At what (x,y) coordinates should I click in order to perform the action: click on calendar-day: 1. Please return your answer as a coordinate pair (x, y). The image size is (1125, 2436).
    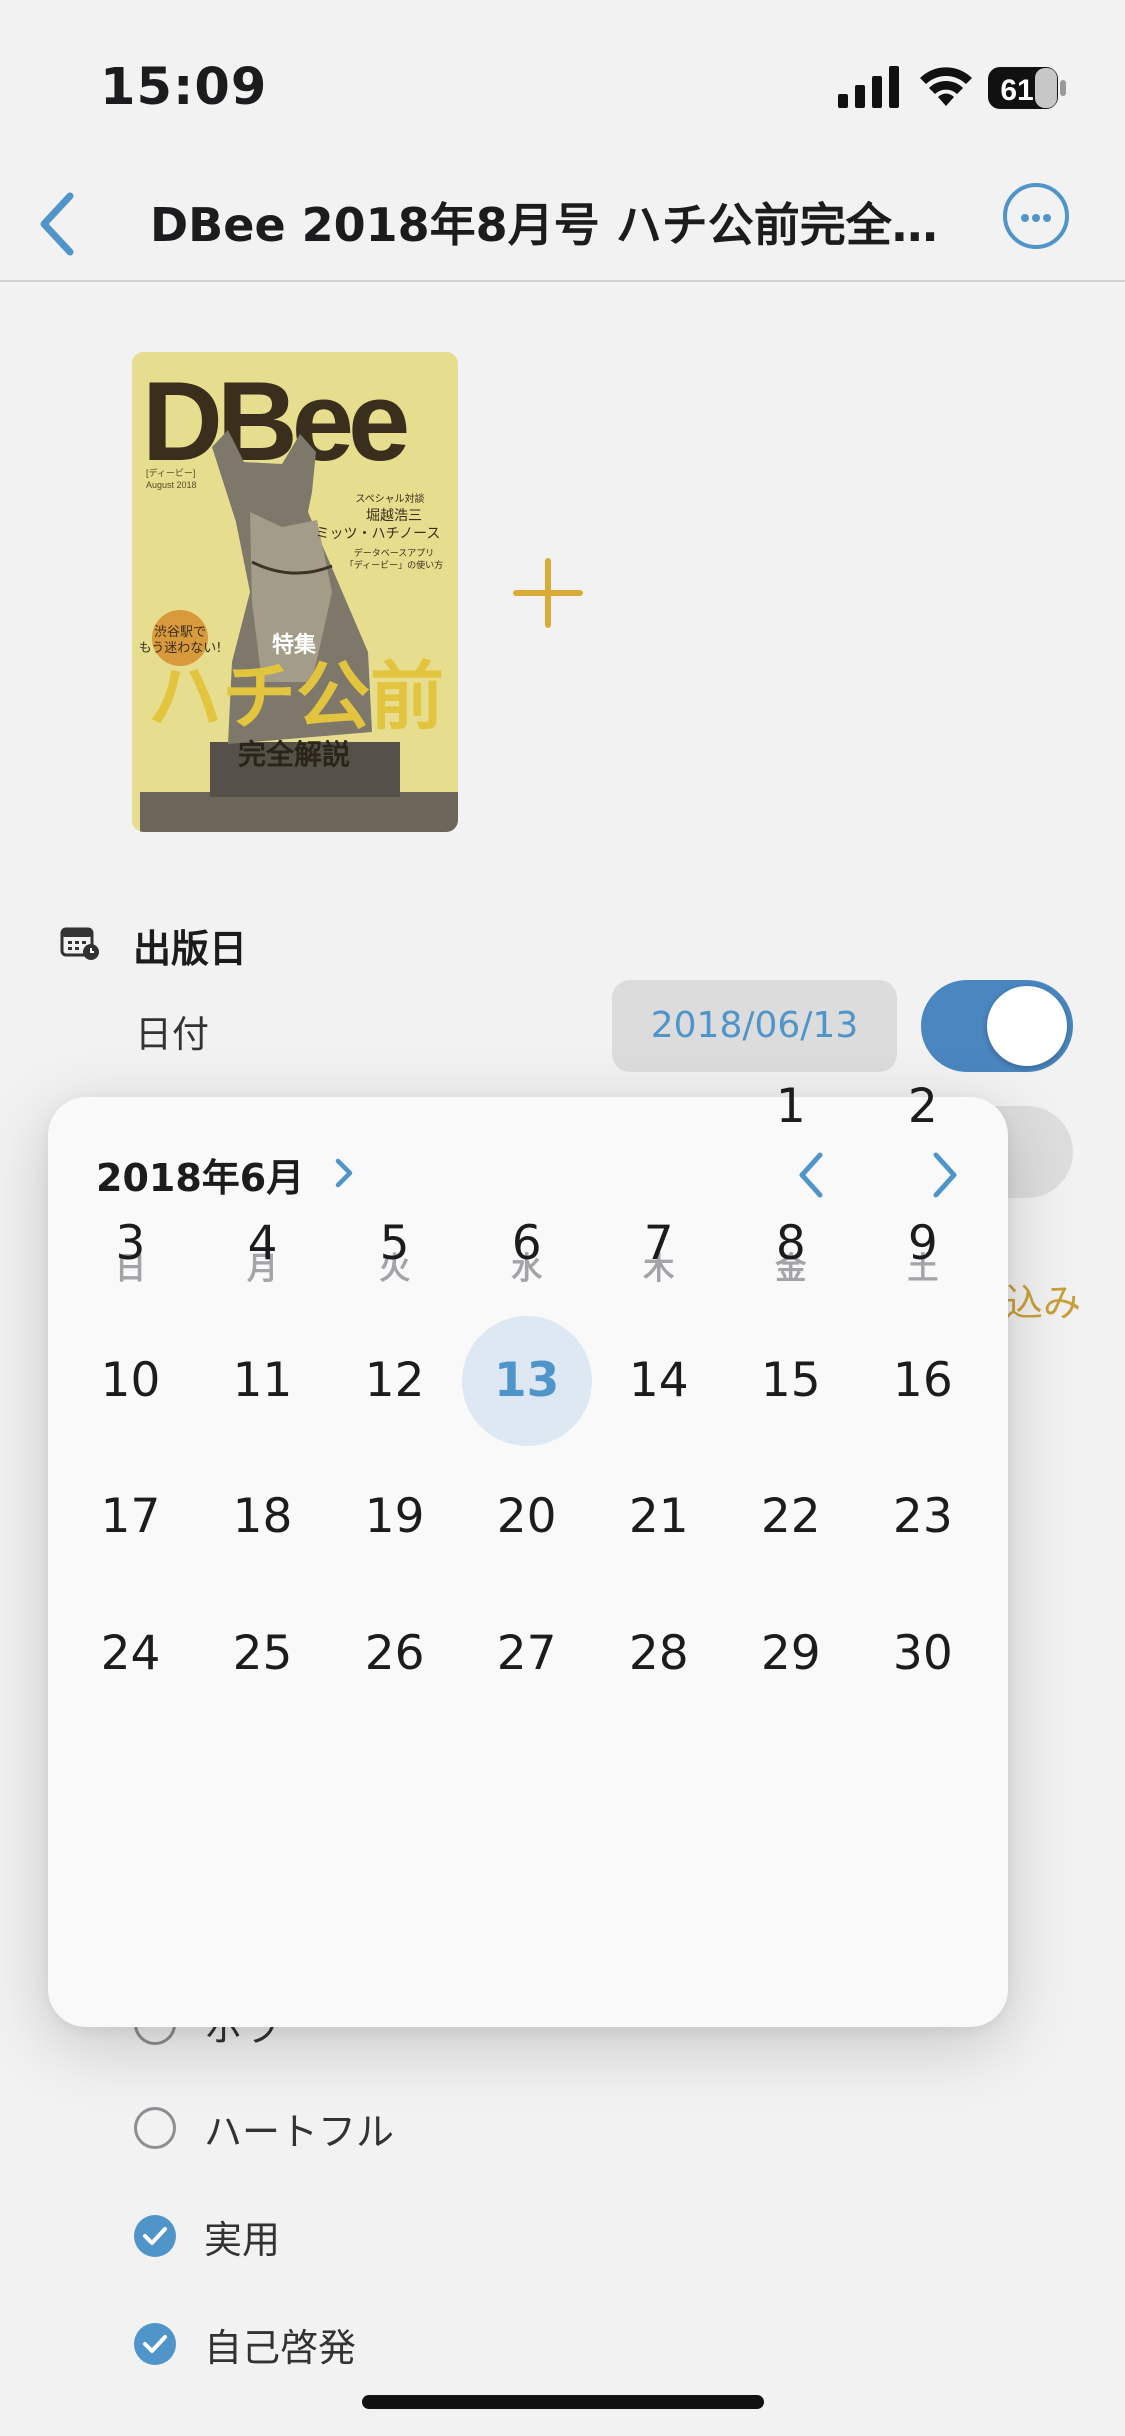
    Looking at the image, I should click on (791, 1107).